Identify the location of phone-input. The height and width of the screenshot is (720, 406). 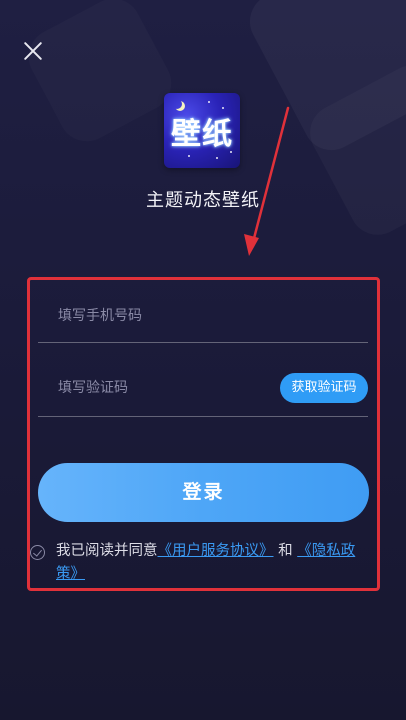
(158, 316).